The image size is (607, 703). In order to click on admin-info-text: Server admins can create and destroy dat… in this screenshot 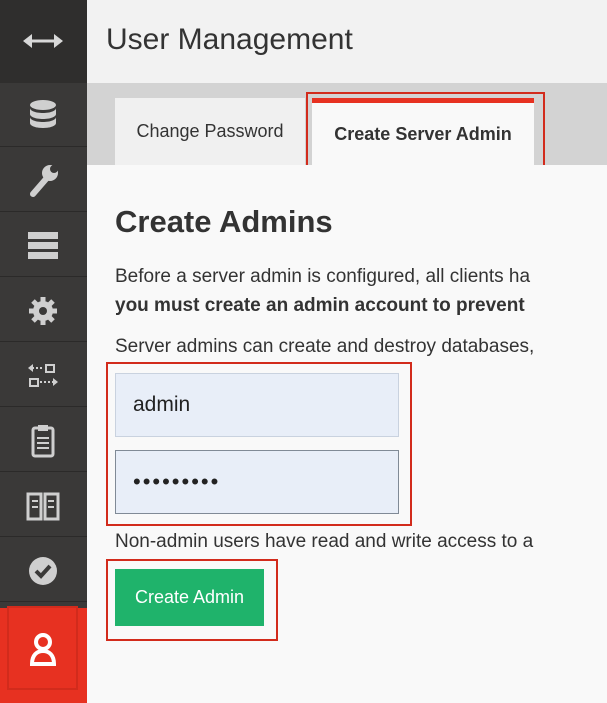, I will do `click(325, 346)`.